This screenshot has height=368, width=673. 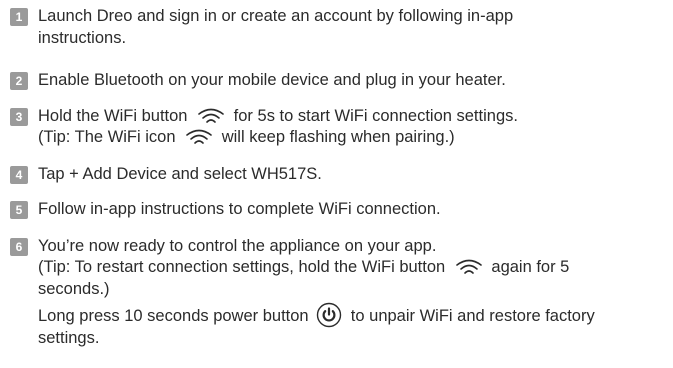 What do you see at coordinates (340, 175) in the screenshot?
I see `step-4: 4 Tap + Add Device and select WH517S.` at bounding box center [340, 175].